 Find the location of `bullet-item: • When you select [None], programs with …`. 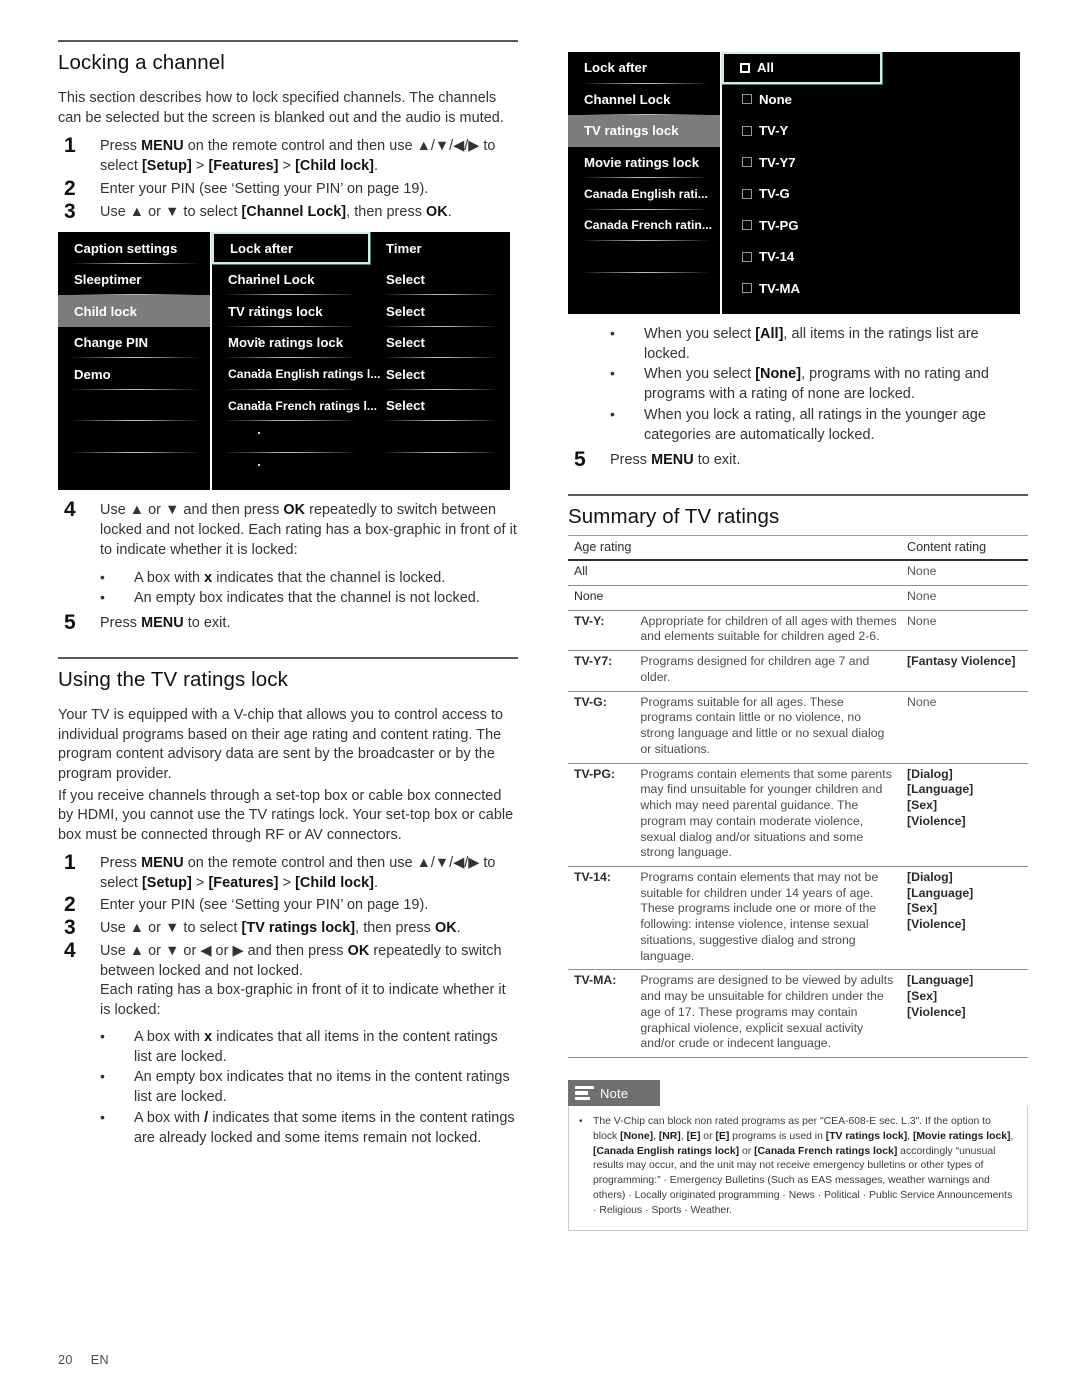

bullet-item: • When you select [None], programs with … is located at coordinates (798, 384).